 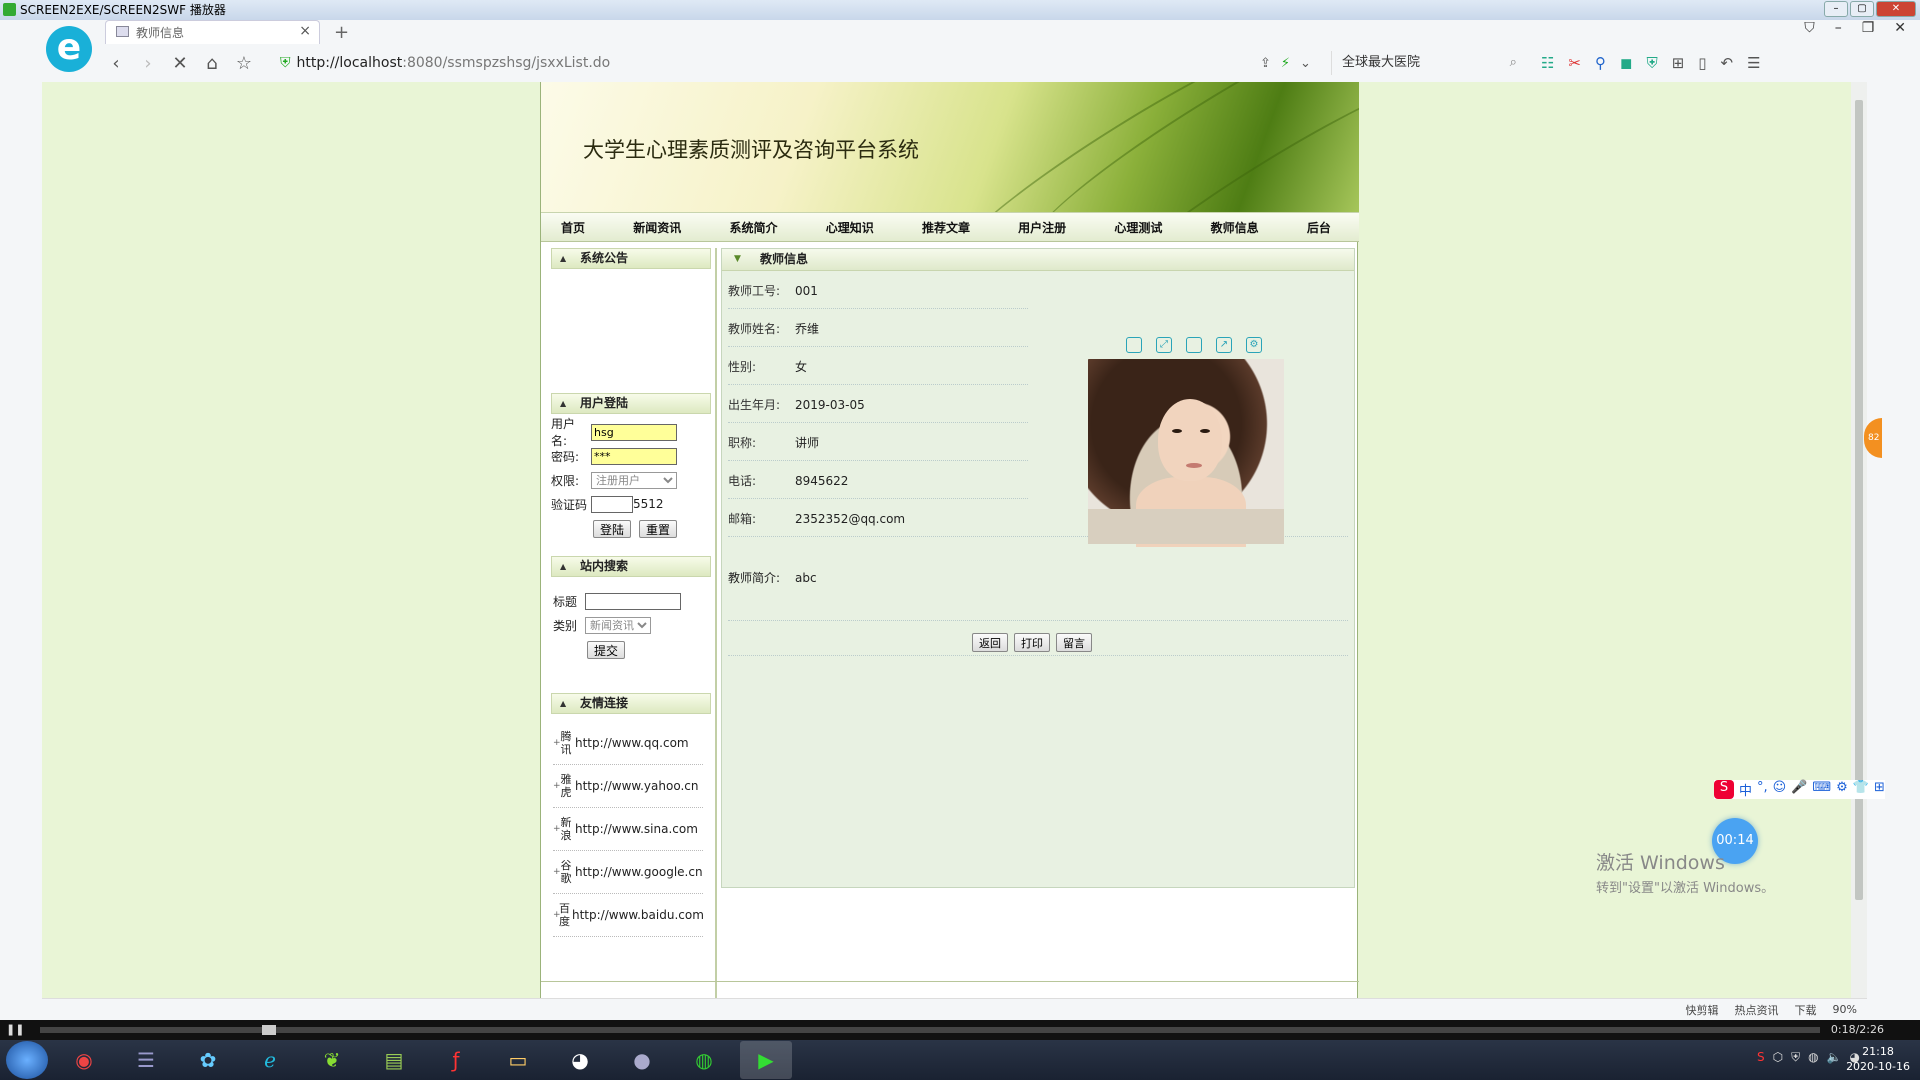 What do you see at coordinates (1757, 1010) in the screenshot?
I see `hot-news-item: 热点资讯` at bounding box center [1757, 1010].